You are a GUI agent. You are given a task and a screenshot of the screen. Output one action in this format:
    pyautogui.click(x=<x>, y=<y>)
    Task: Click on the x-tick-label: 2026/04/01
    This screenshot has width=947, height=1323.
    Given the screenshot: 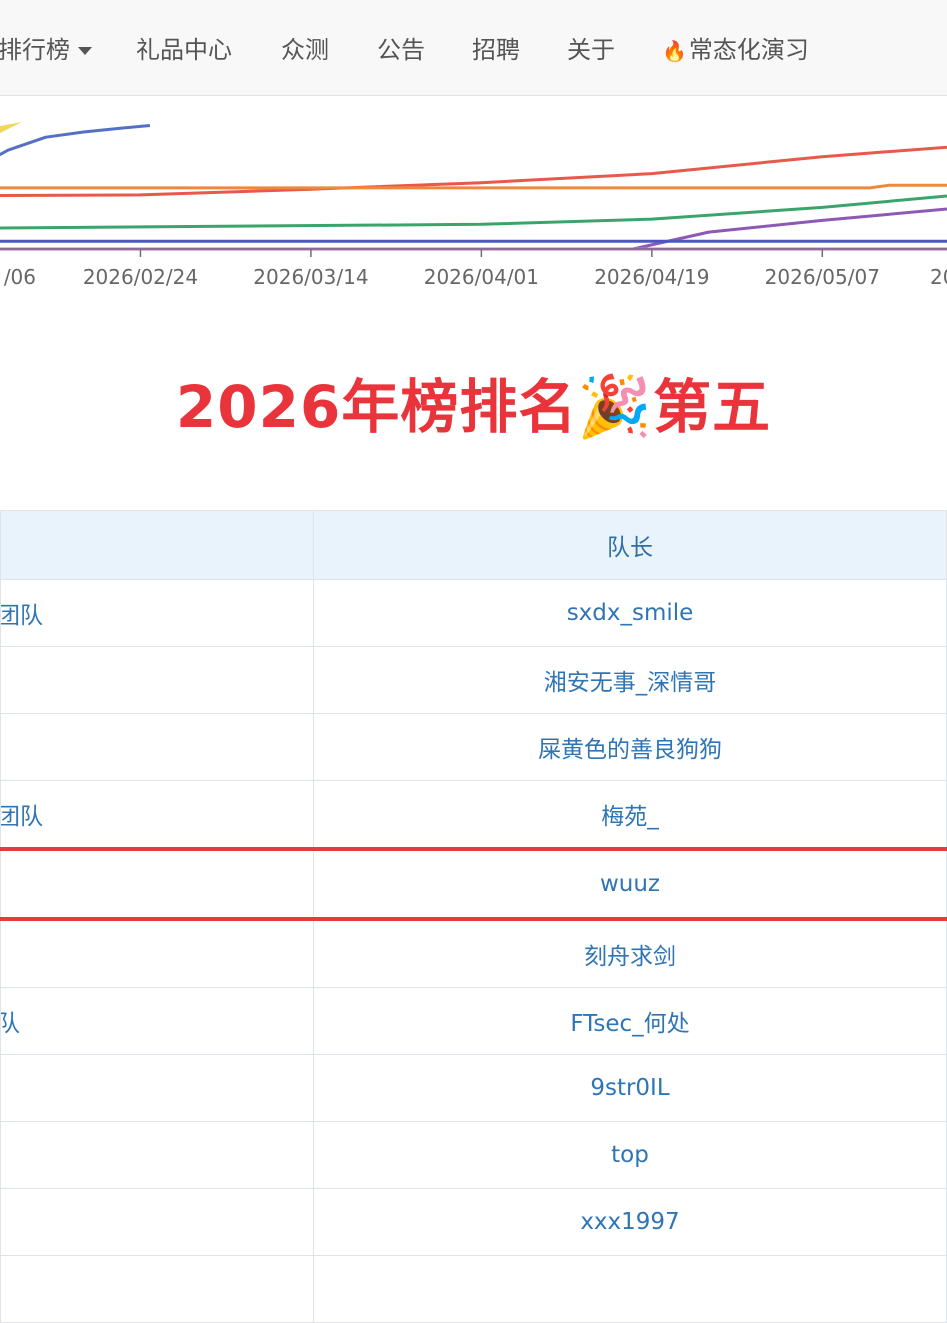 What is the action you would take?
    pyautogui.click(x=481, y=277)
    